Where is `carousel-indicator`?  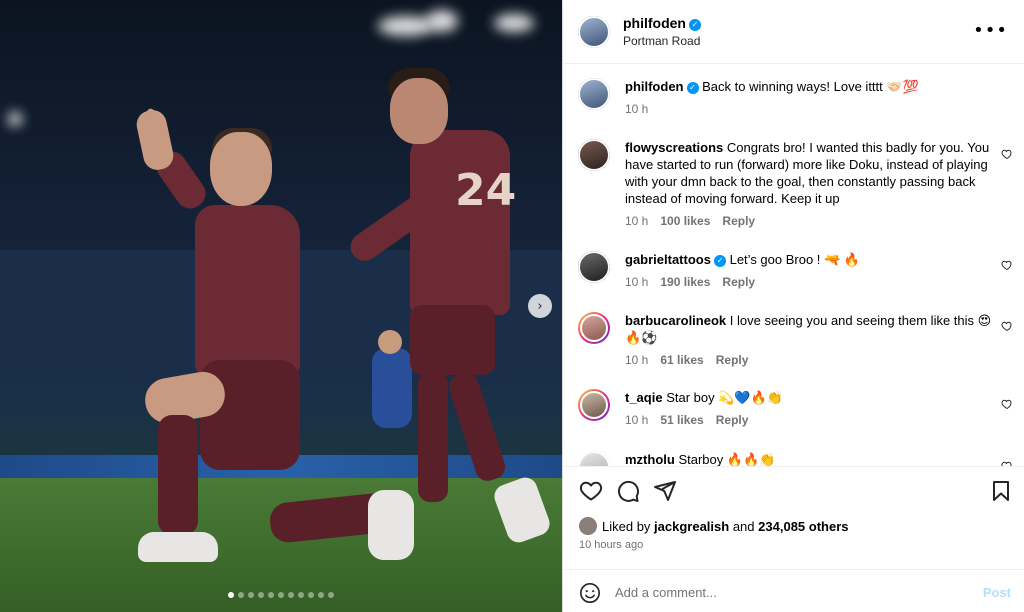 carousel-indicator is located at coordinates (281, 595).